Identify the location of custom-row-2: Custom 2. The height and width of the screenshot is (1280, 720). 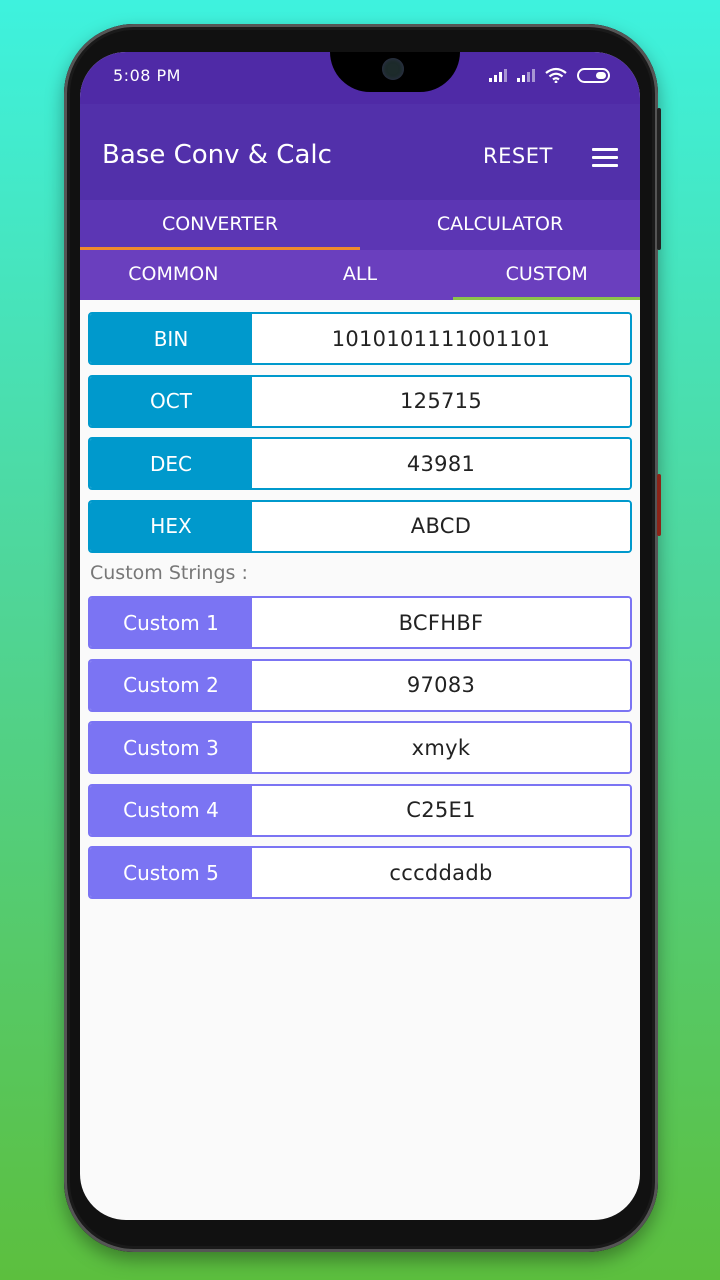
(360, 685).